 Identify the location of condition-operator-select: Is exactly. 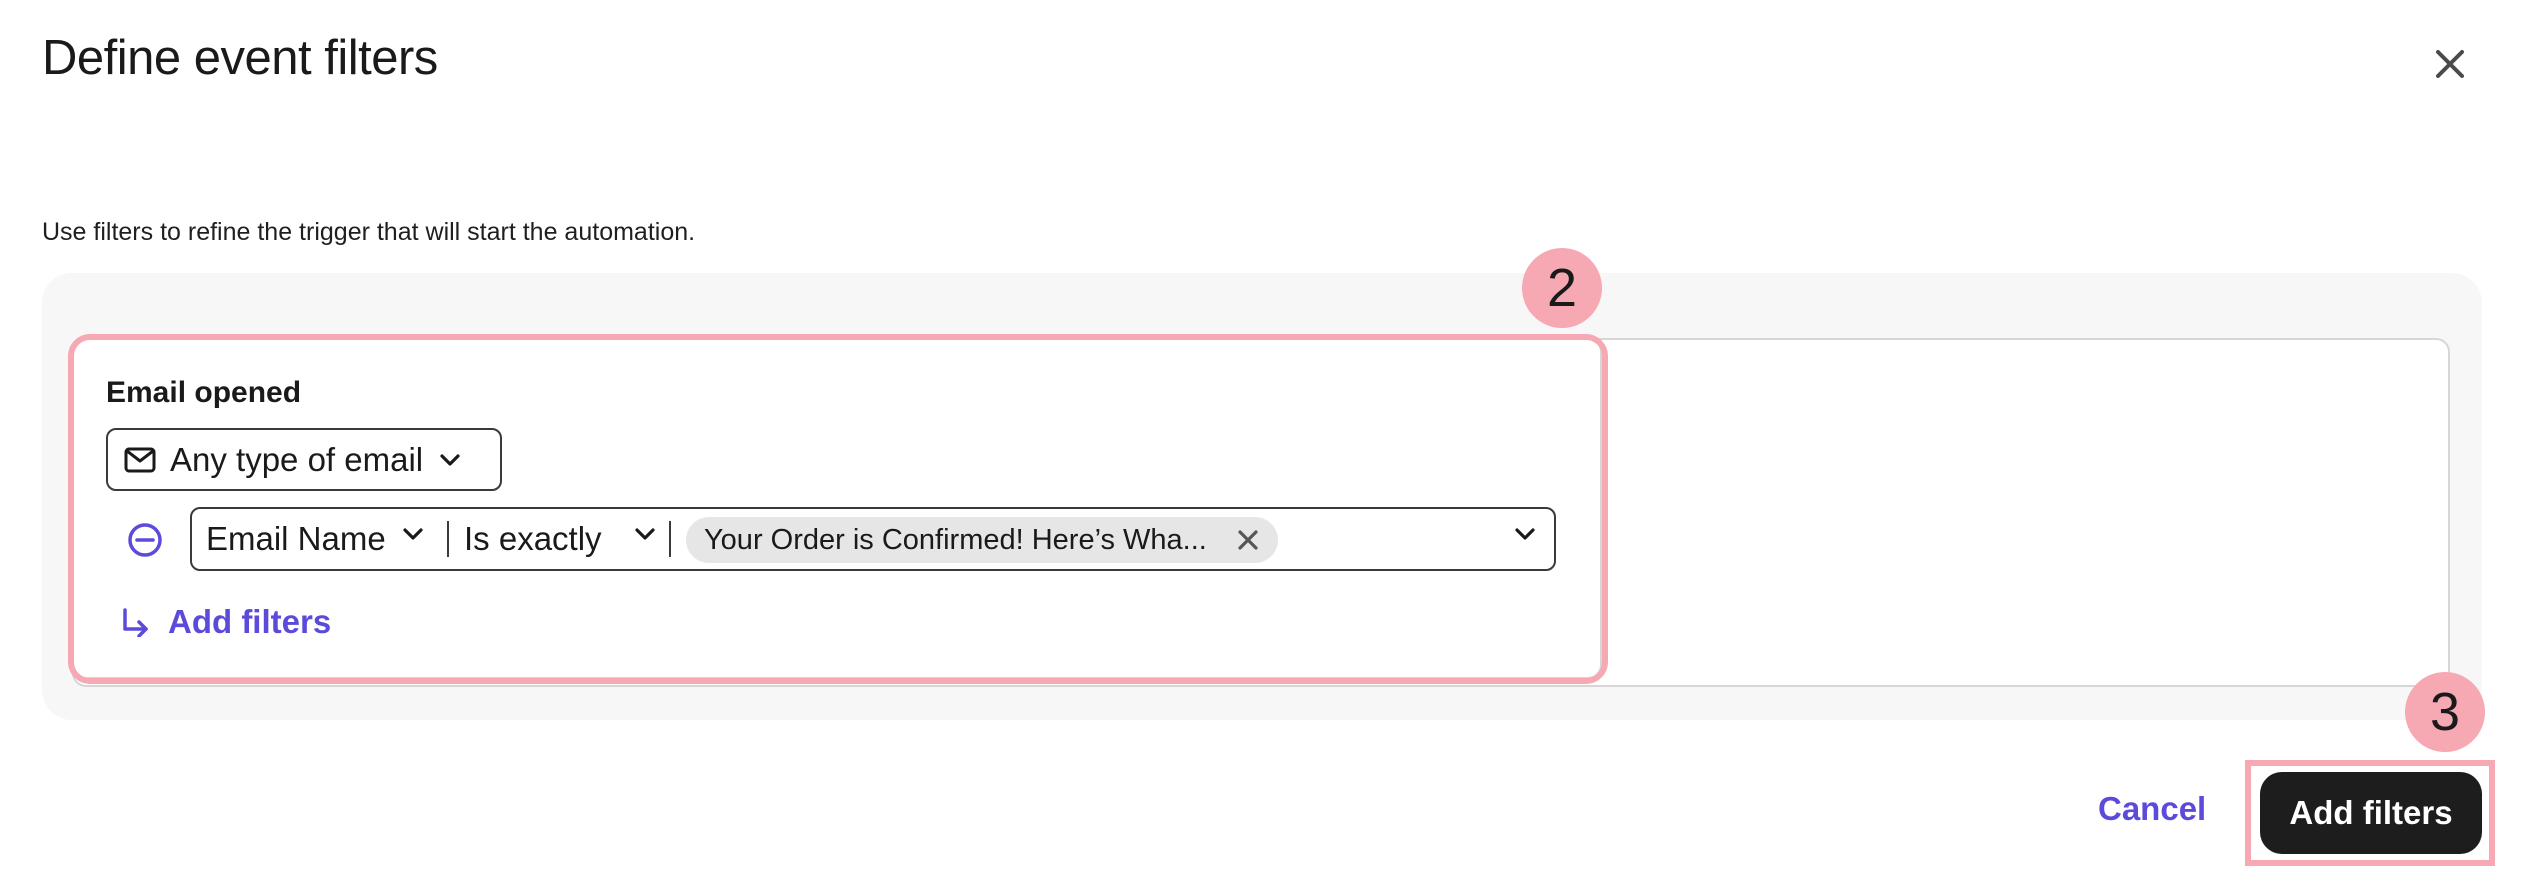
(564, 539).